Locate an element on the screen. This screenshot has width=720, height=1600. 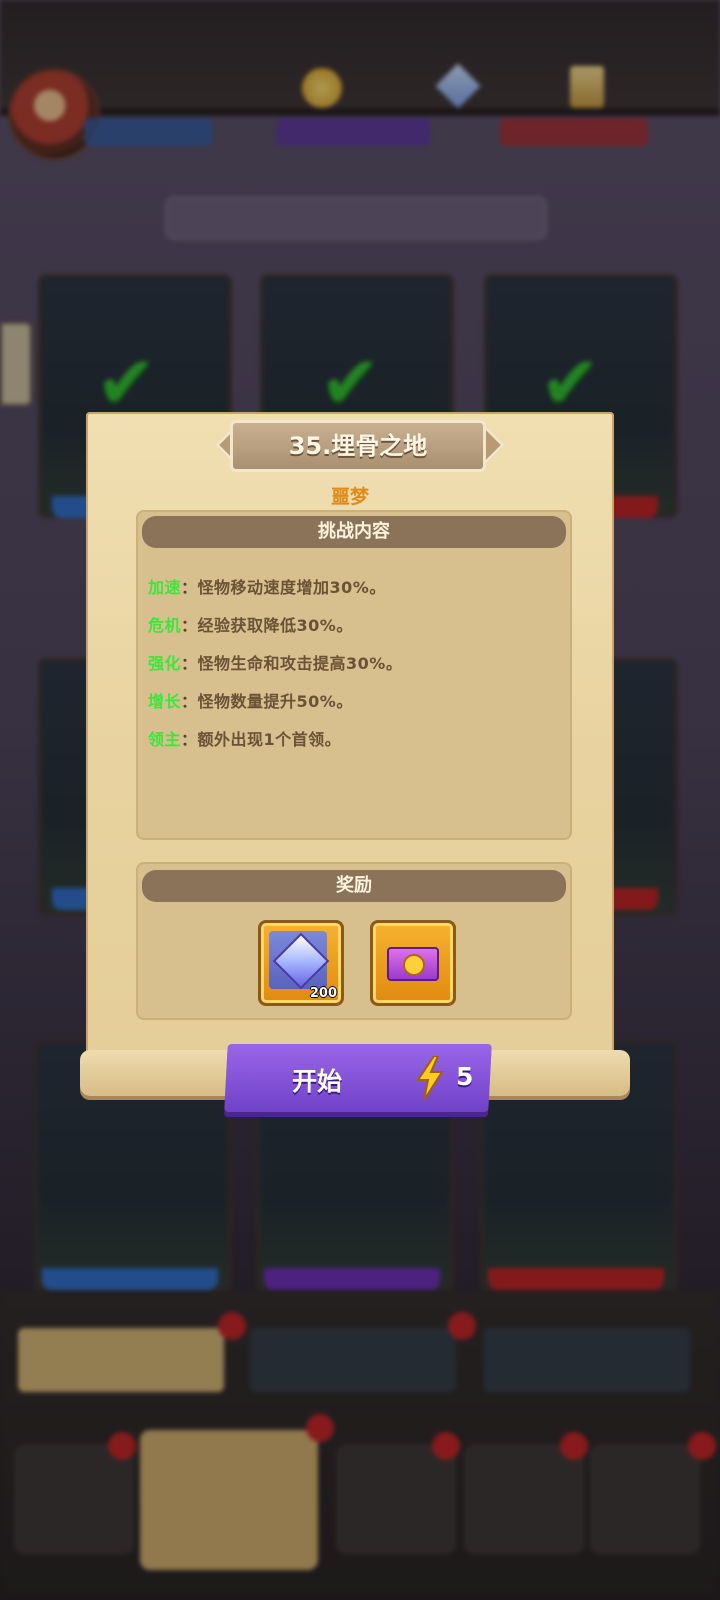
challenge-line-lord: 领主：额外出现1个首领。 is located at coordinates (245, 739).